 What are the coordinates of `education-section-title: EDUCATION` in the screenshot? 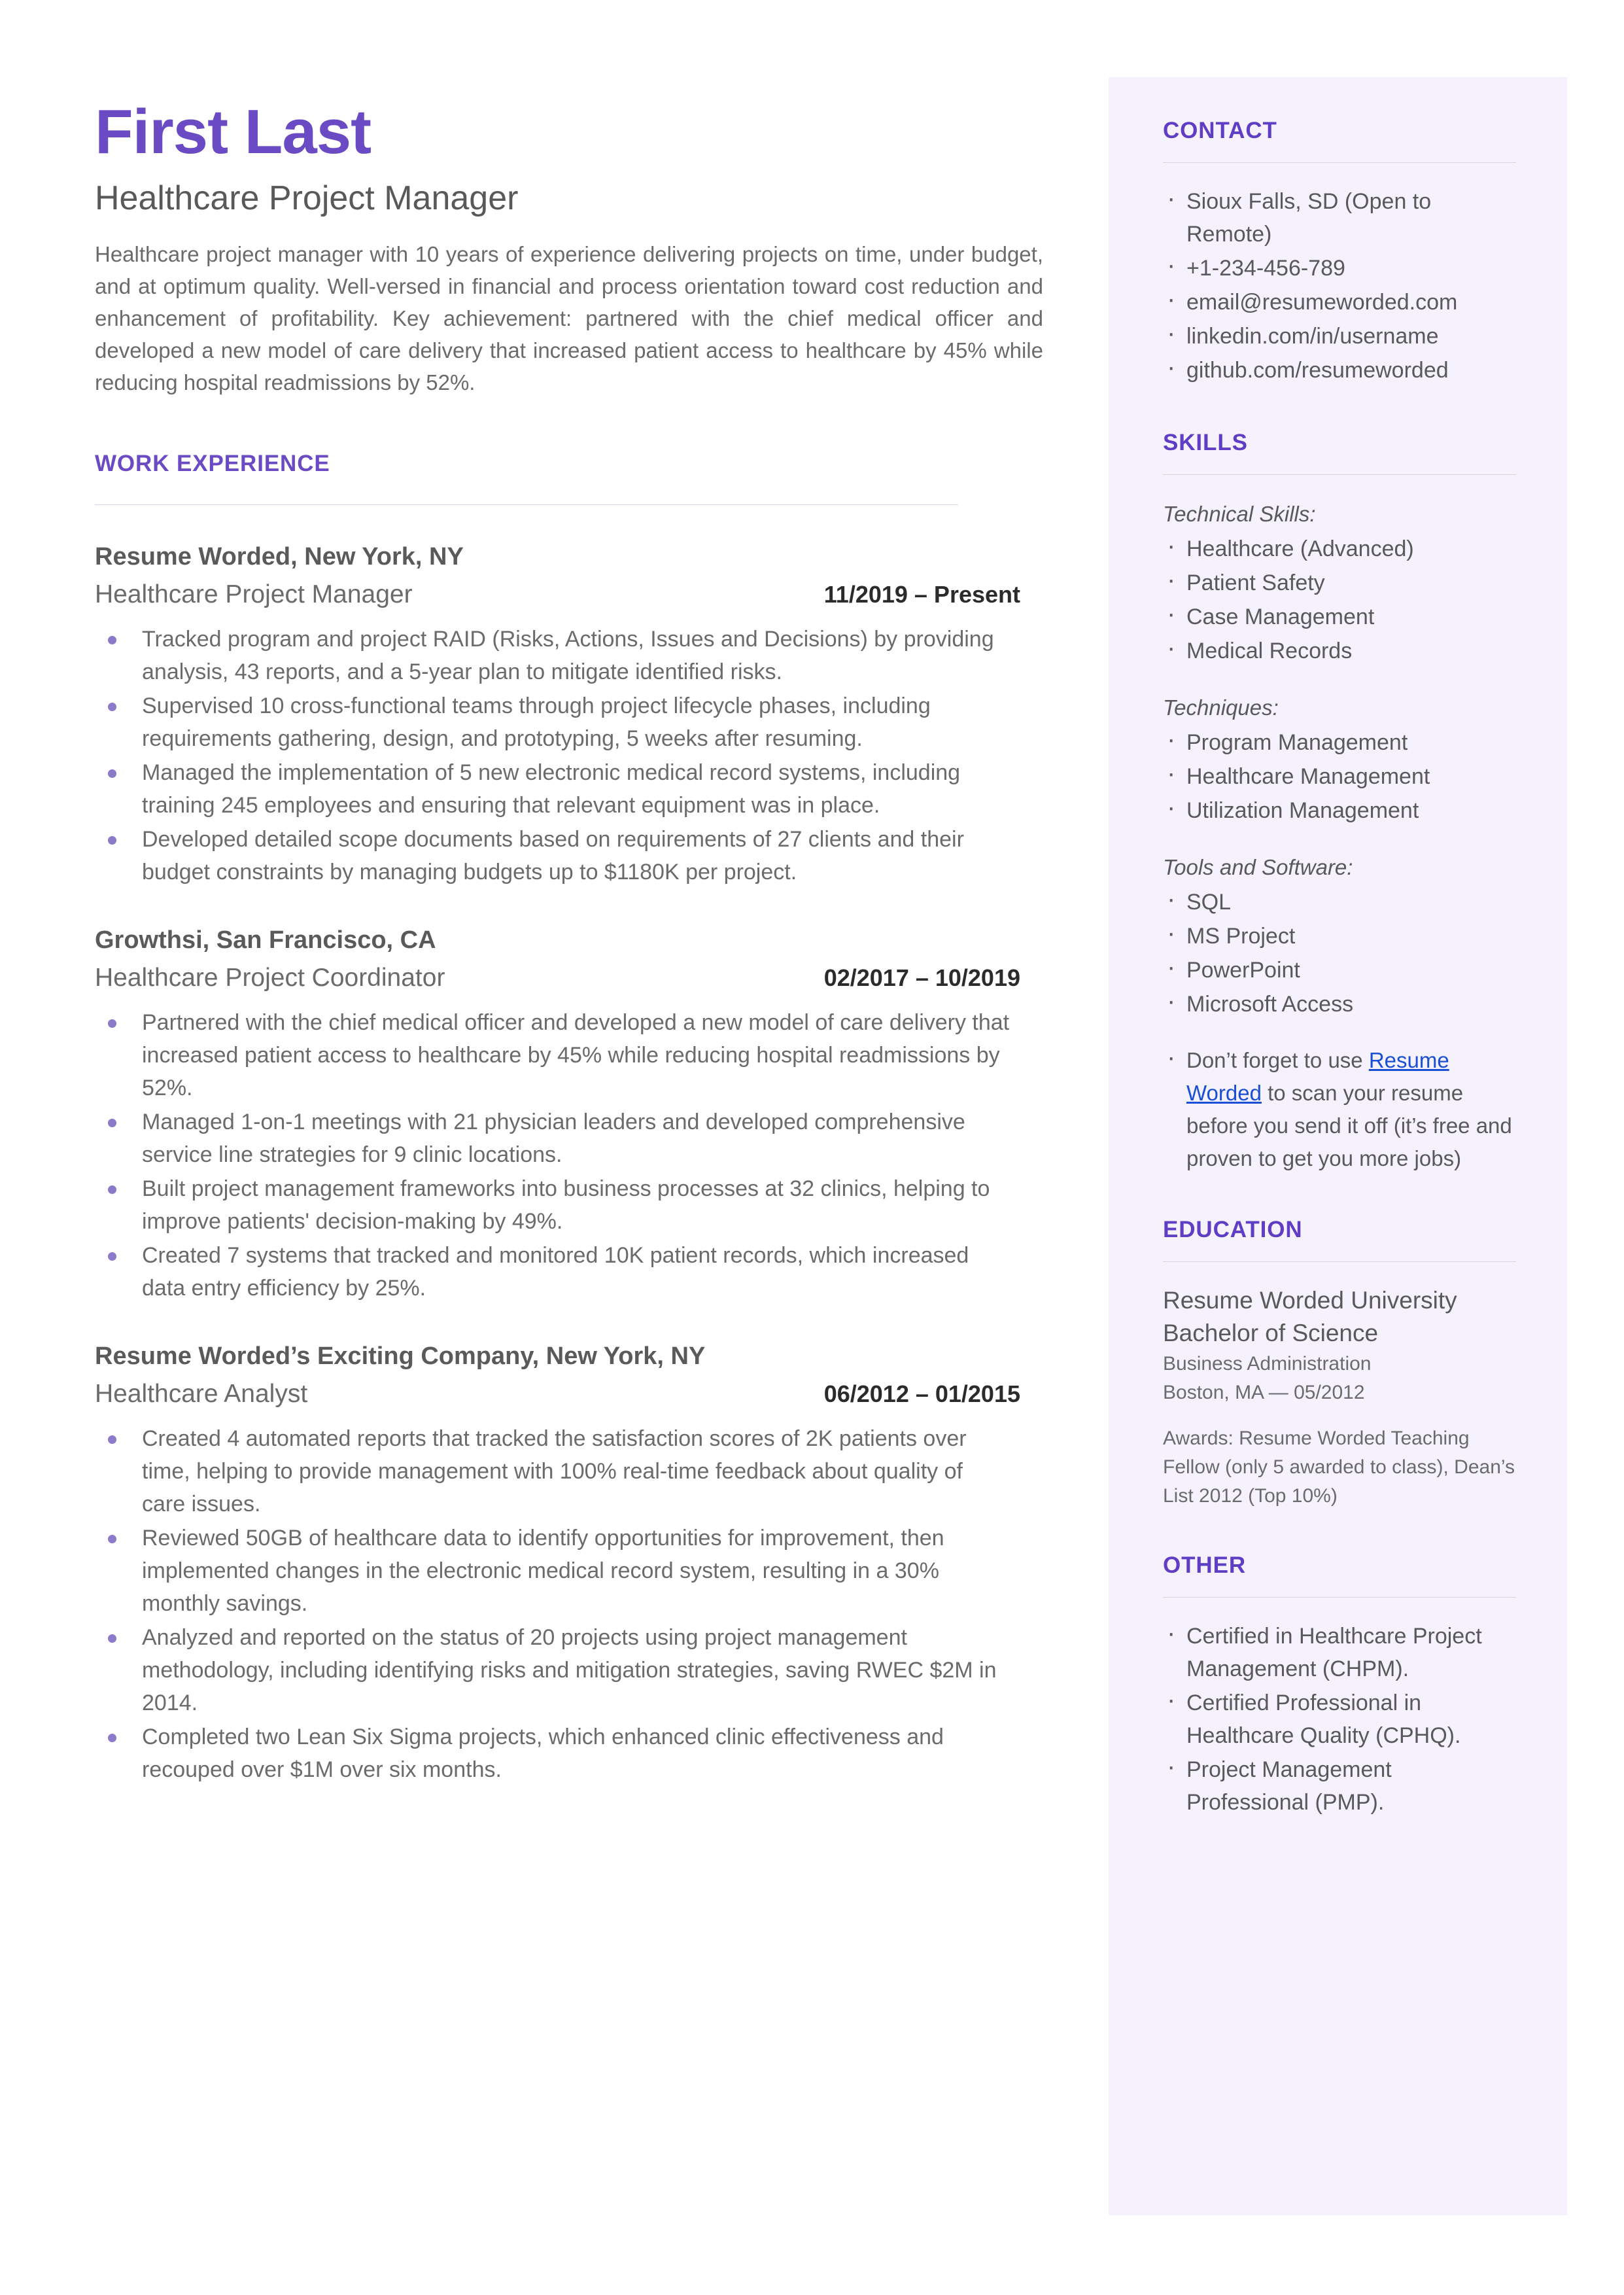 It's located at (1233, 1229).